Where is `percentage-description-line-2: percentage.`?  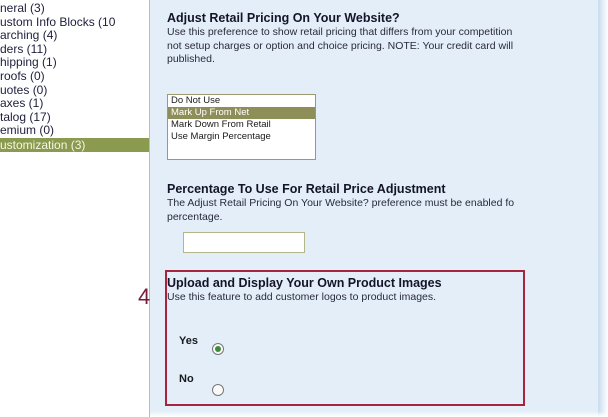 percentage-description-line-2: percentage. is located at coordinates (195, 216).